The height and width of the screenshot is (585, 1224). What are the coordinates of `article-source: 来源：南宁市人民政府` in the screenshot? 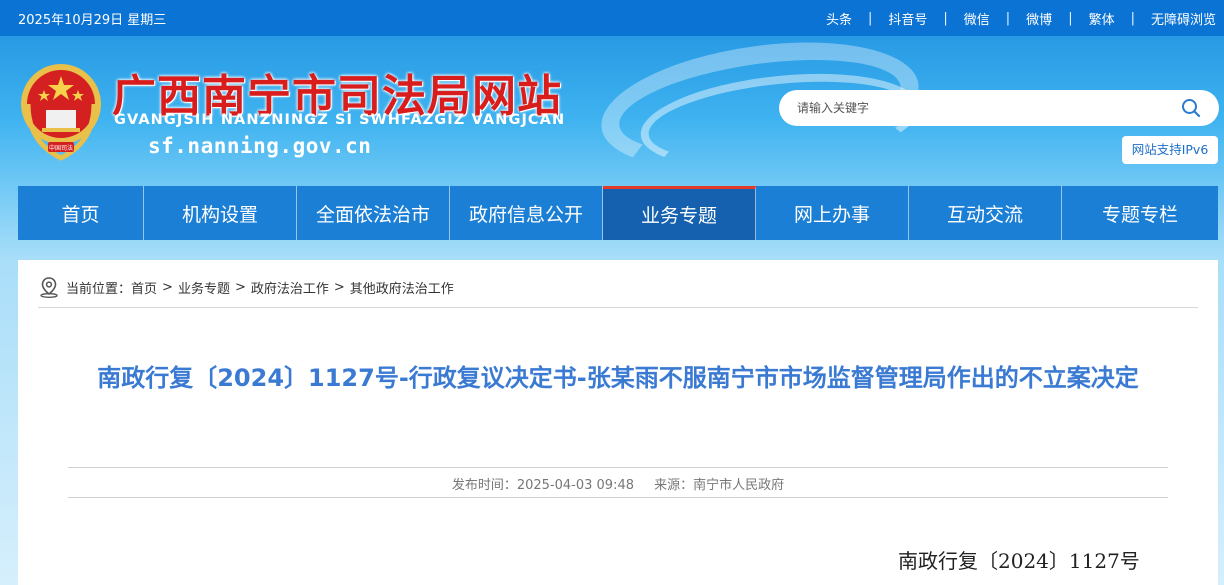 It's located at (719, 485).